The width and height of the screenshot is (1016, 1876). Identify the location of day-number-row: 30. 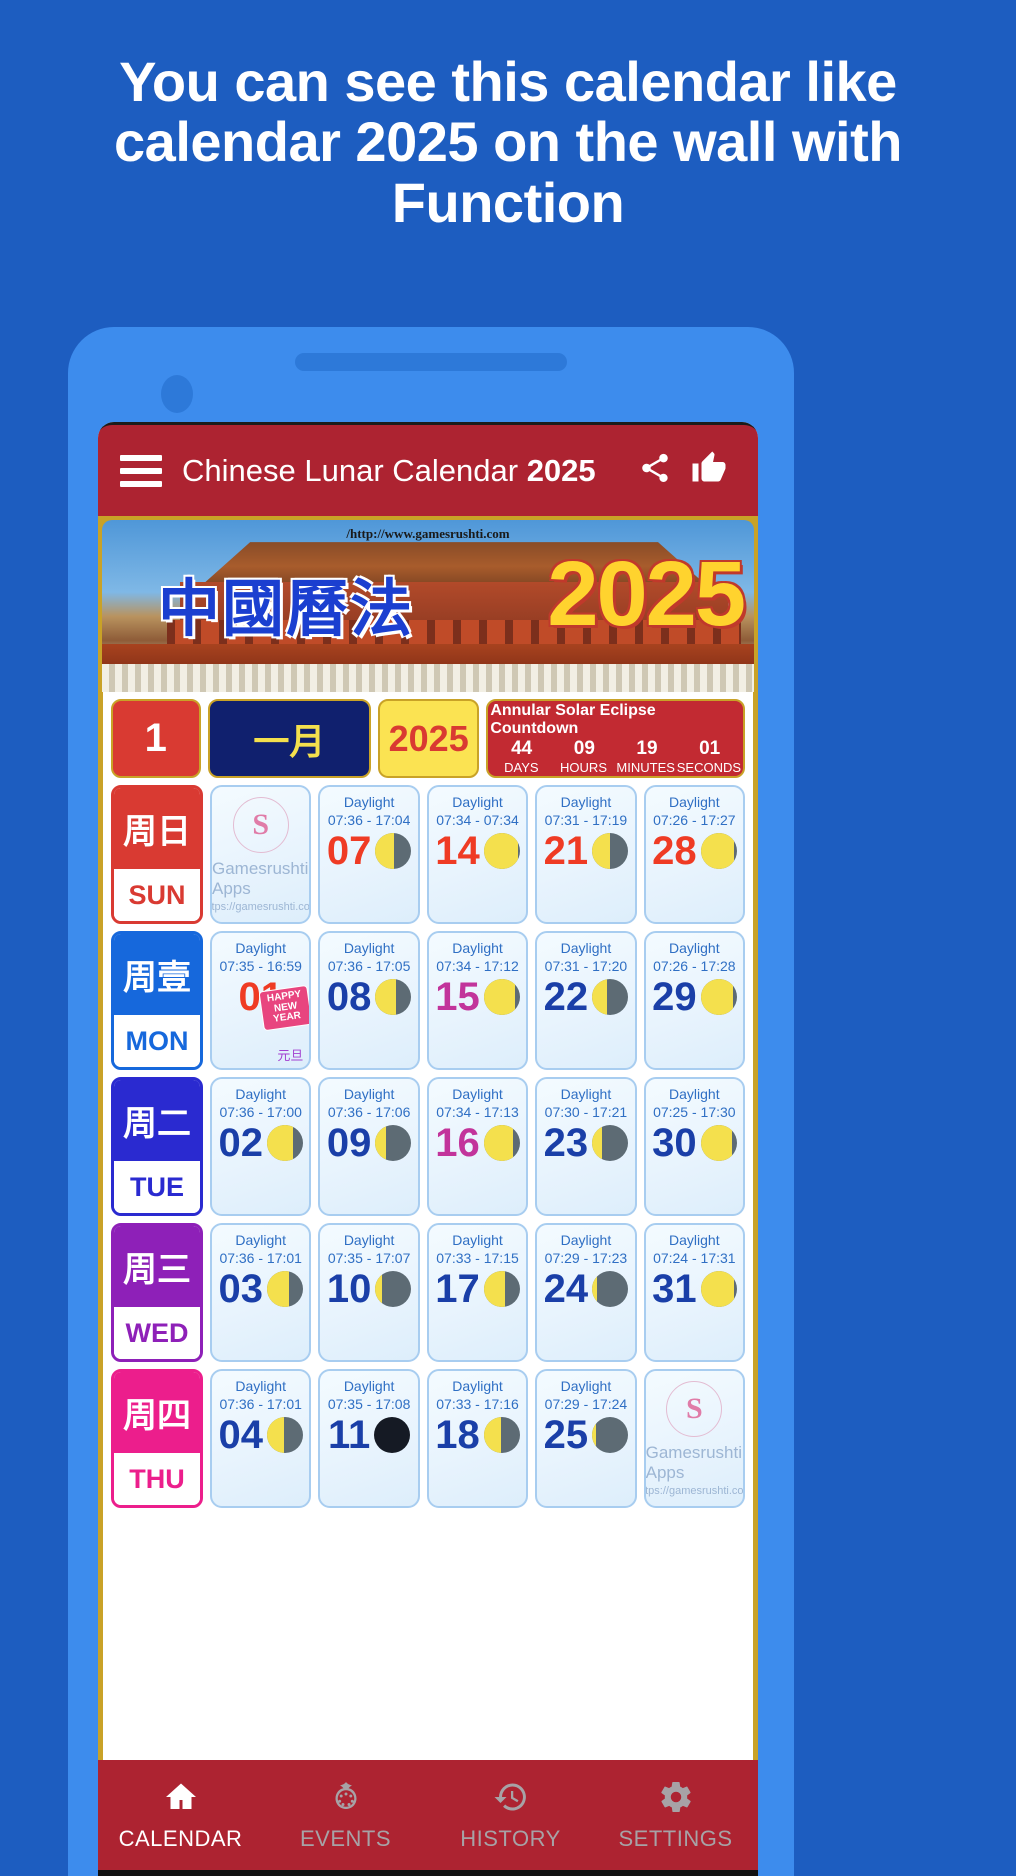
(694, 1143).